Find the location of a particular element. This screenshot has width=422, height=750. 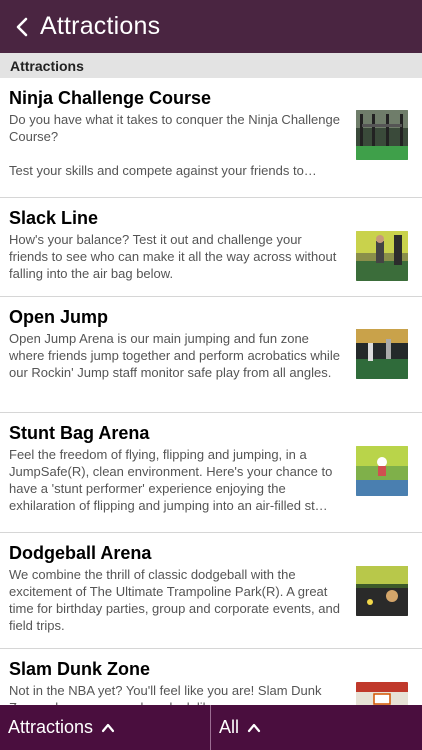

item-title: Slack Line is located at coordinates (54, 218).